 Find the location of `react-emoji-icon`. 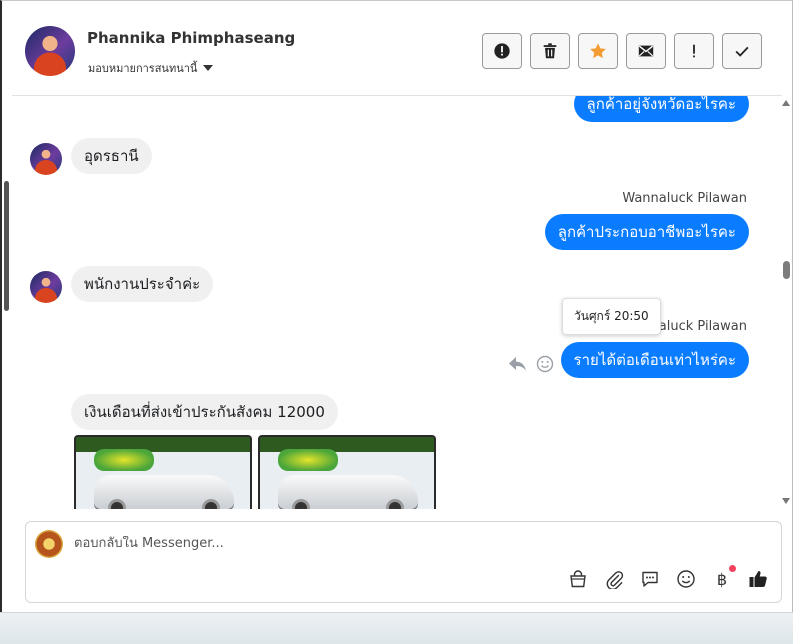

react-emoji-icon is located at coordinates (545, 364).